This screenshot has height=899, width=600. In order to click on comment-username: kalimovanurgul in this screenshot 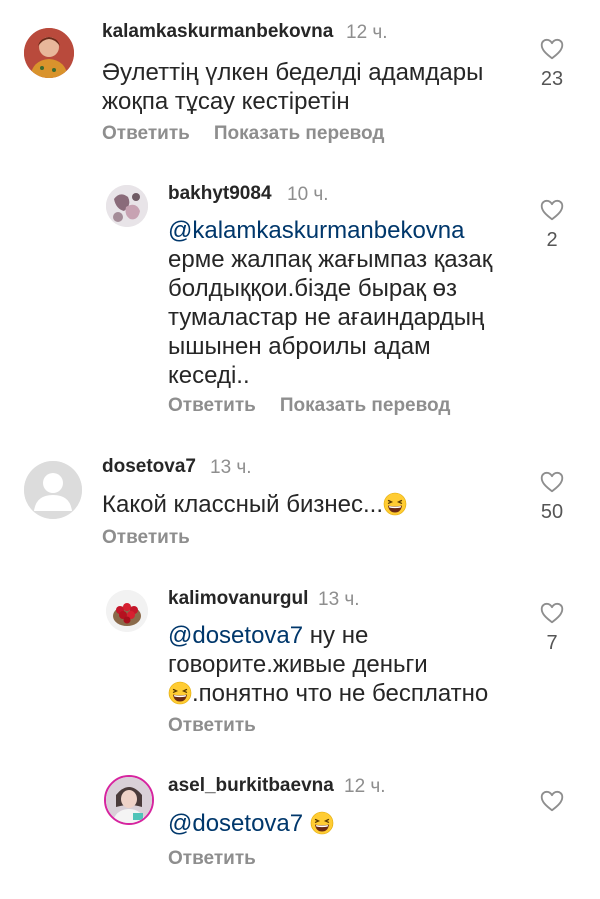, I will do `click(238, 599)`.